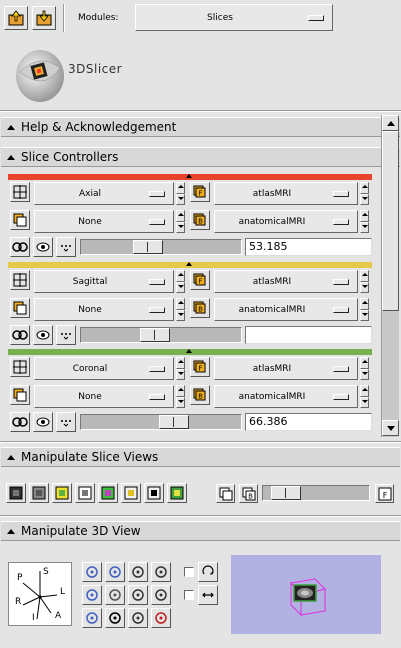 The image size is (401, 648). Describe the element at coordinates (104, 193) in the screenshot. I see `orientation-selector: Axial` at that location.